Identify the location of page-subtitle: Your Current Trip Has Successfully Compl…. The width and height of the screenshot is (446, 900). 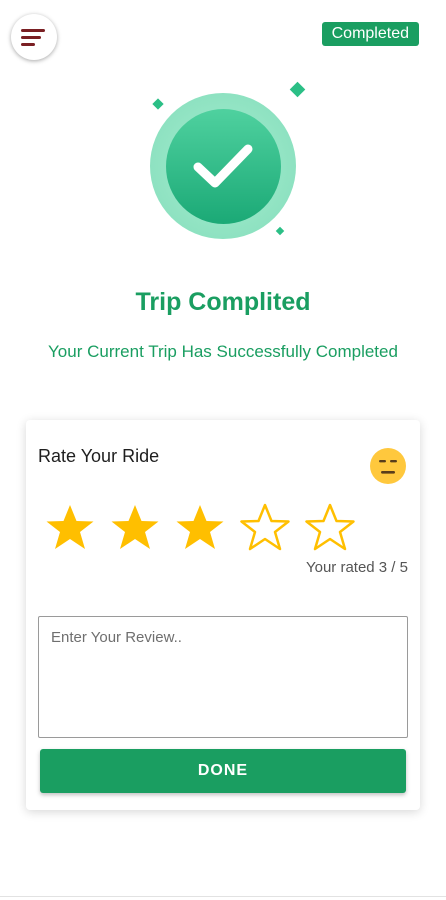
(223, 351).